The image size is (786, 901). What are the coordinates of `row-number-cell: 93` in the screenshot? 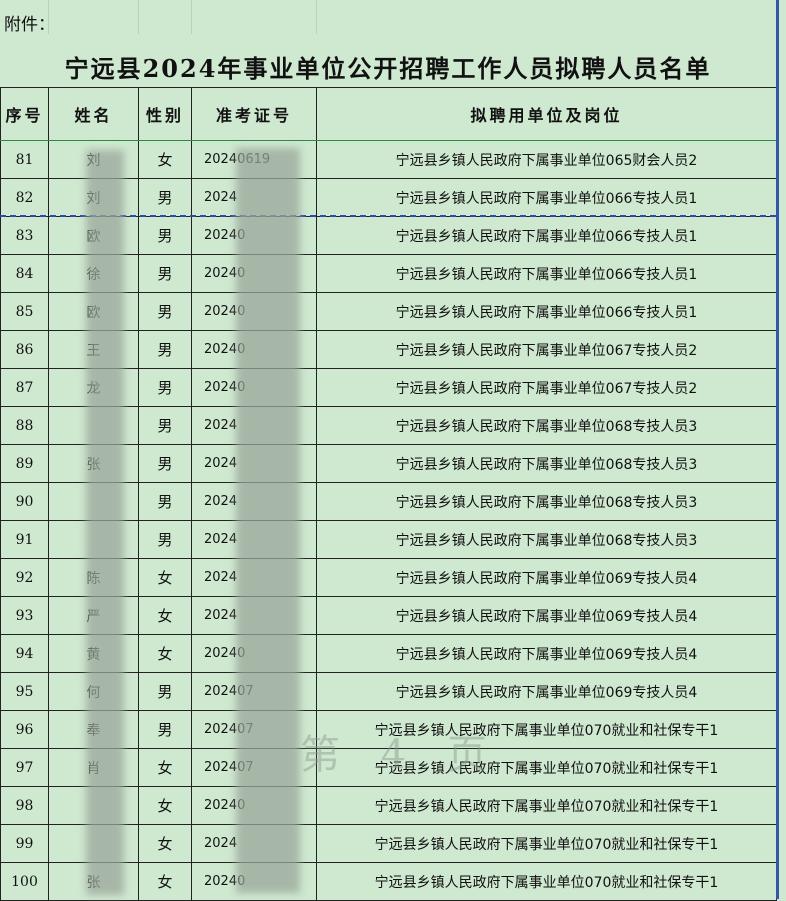 It's located at (24, 615).